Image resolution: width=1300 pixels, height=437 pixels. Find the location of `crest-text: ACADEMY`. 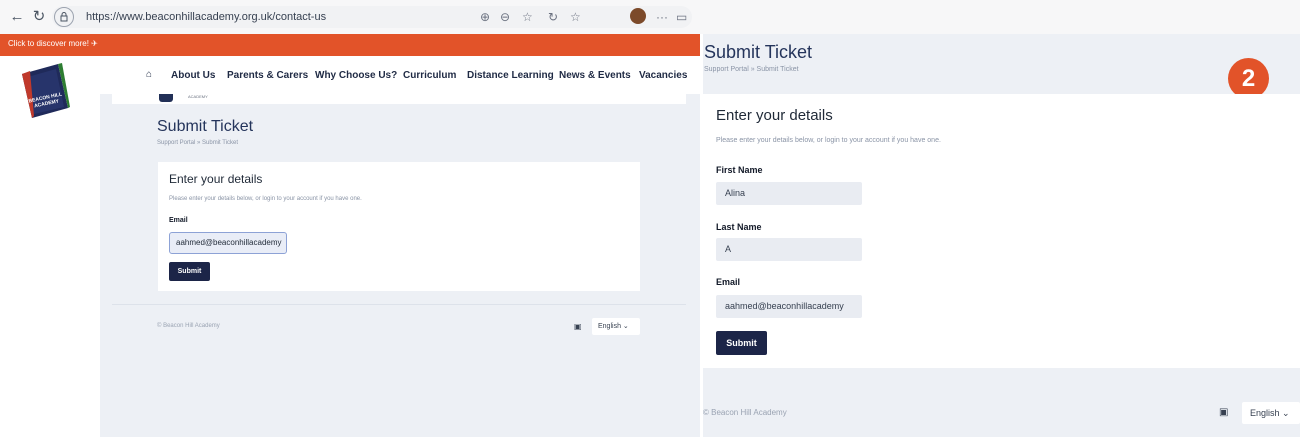

crest-text: ACADEMY is located at coordinates (198, 96).